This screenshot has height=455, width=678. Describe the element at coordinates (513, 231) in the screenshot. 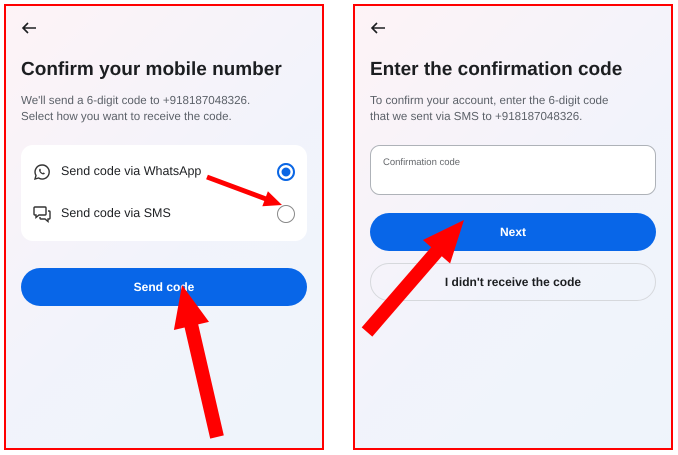

I see `primary-button: Next` at that location.